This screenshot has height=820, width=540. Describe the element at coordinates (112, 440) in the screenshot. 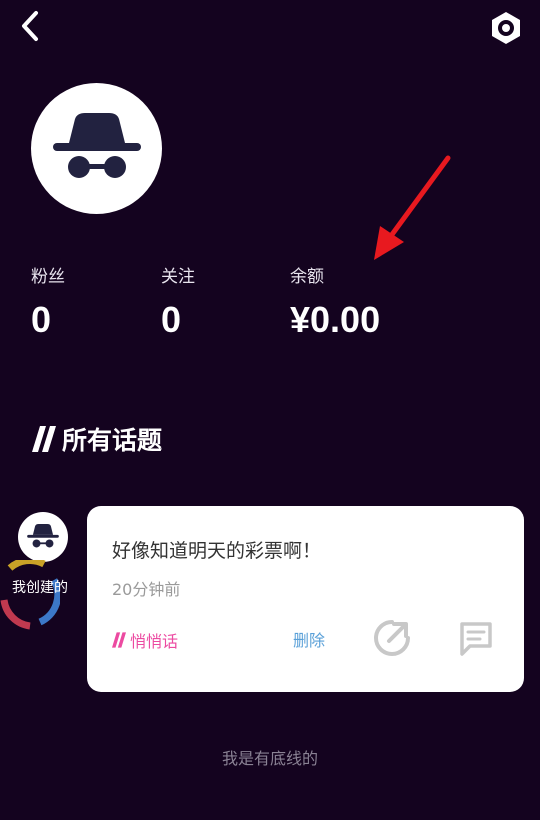

I see `topics-section-title: 所有话题` at that location.